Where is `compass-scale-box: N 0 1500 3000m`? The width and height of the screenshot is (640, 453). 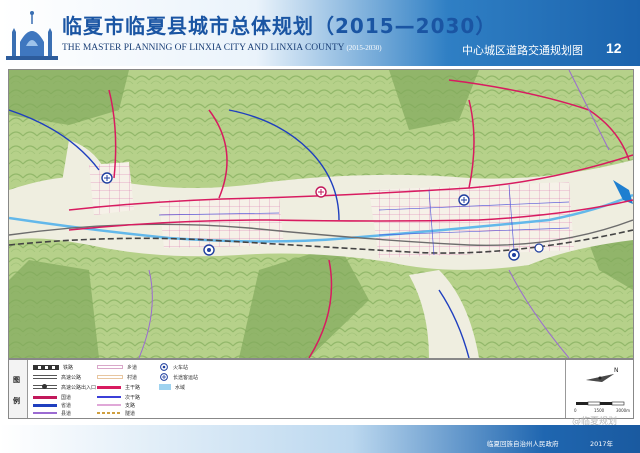
compass-scale-box: N 0 1500 3000m is located at coordinates (599, 389).